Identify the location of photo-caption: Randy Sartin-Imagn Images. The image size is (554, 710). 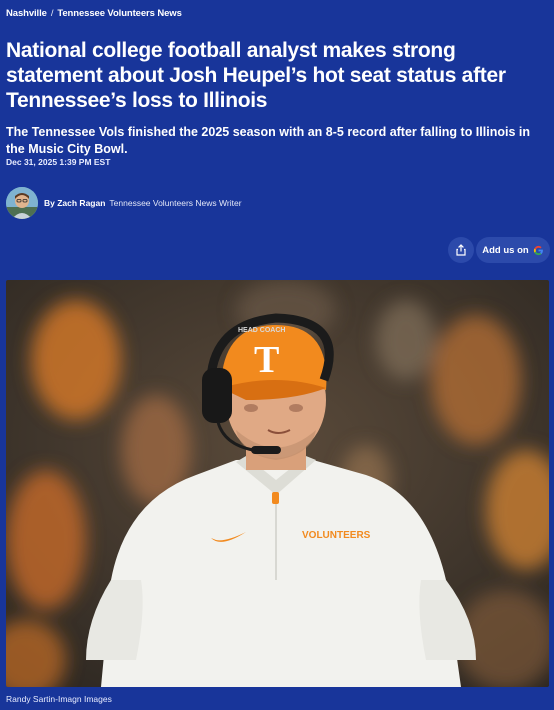
(59, 699).